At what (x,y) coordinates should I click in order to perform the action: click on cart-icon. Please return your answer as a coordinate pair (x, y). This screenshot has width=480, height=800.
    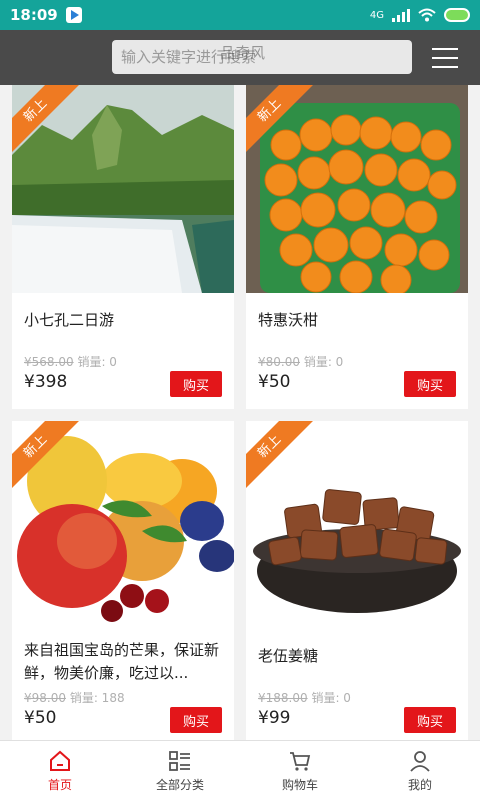
    Looking at the image, I should click on (300, 761).